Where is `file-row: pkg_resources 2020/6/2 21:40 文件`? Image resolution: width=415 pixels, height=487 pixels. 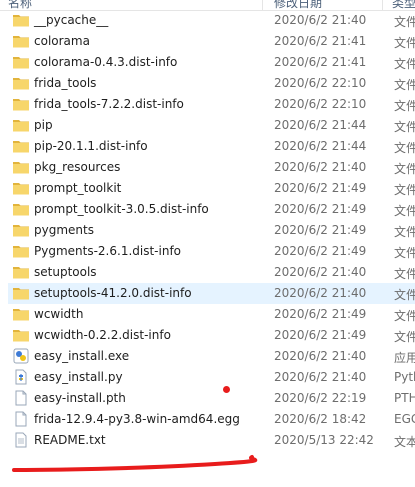 file-row: pkg_resources 2020/6/2 21:40 文件 is located at coordinates (211, 167).